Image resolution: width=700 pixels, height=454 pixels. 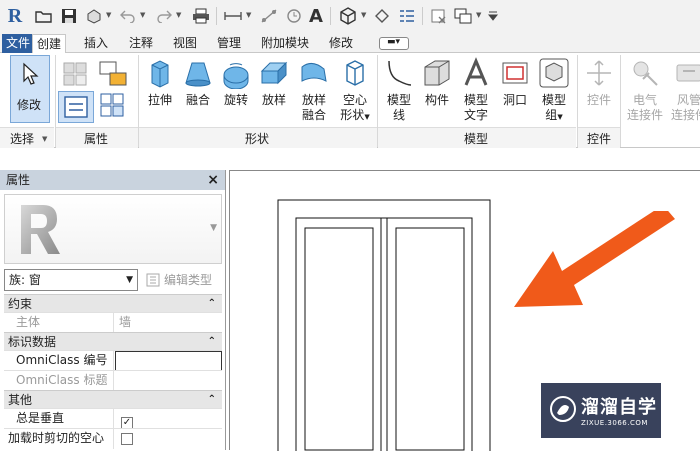 What do you see at coordinates (30, 89) in the screenshot?
I see `modify-button: 修改` at bounding box center [30, 89].